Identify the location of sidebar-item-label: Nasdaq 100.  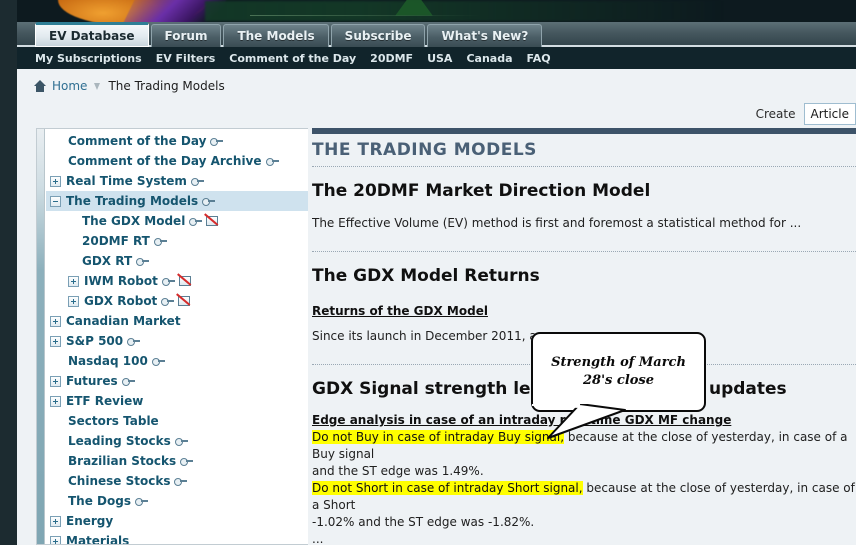
(108, 361).